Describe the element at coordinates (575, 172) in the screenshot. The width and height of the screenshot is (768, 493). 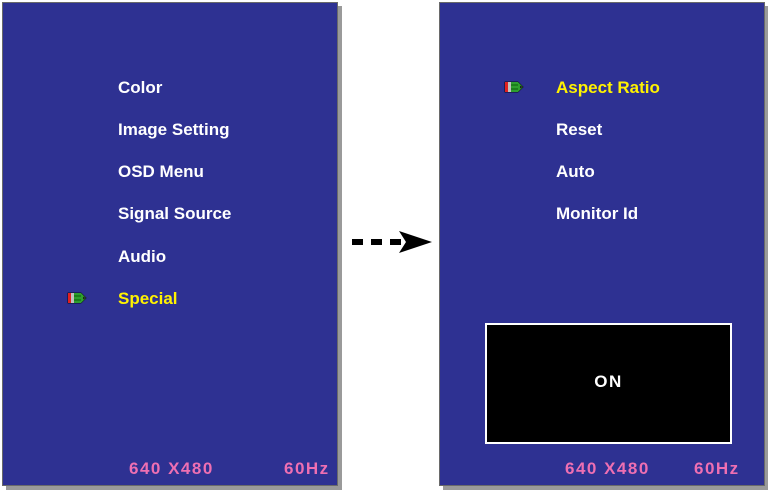
I see `menu-item-auto: Auto` at that location.